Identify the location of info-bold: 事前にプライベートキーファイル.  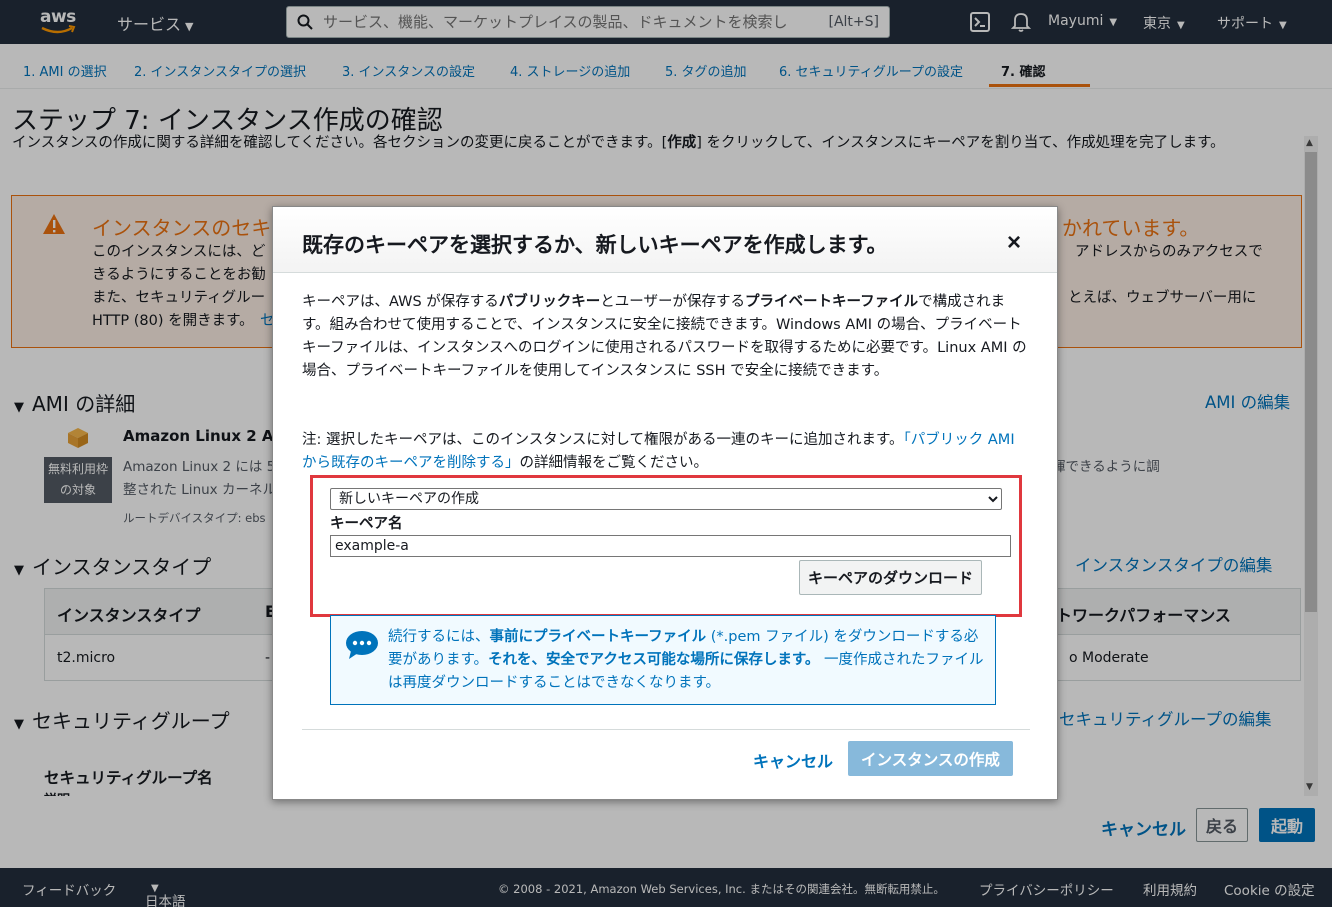
(598, 637).